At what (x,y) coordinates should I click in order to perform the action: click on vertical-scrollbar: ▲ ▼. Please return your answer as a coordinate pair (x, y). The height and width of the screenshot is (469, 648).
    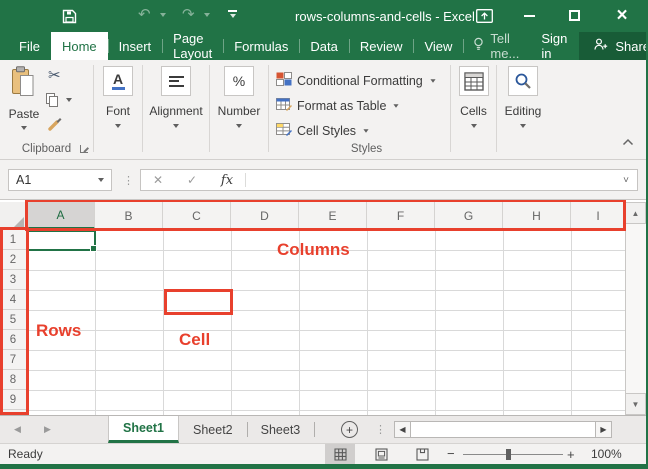
    Looking at the image, I should click on (635, 308).